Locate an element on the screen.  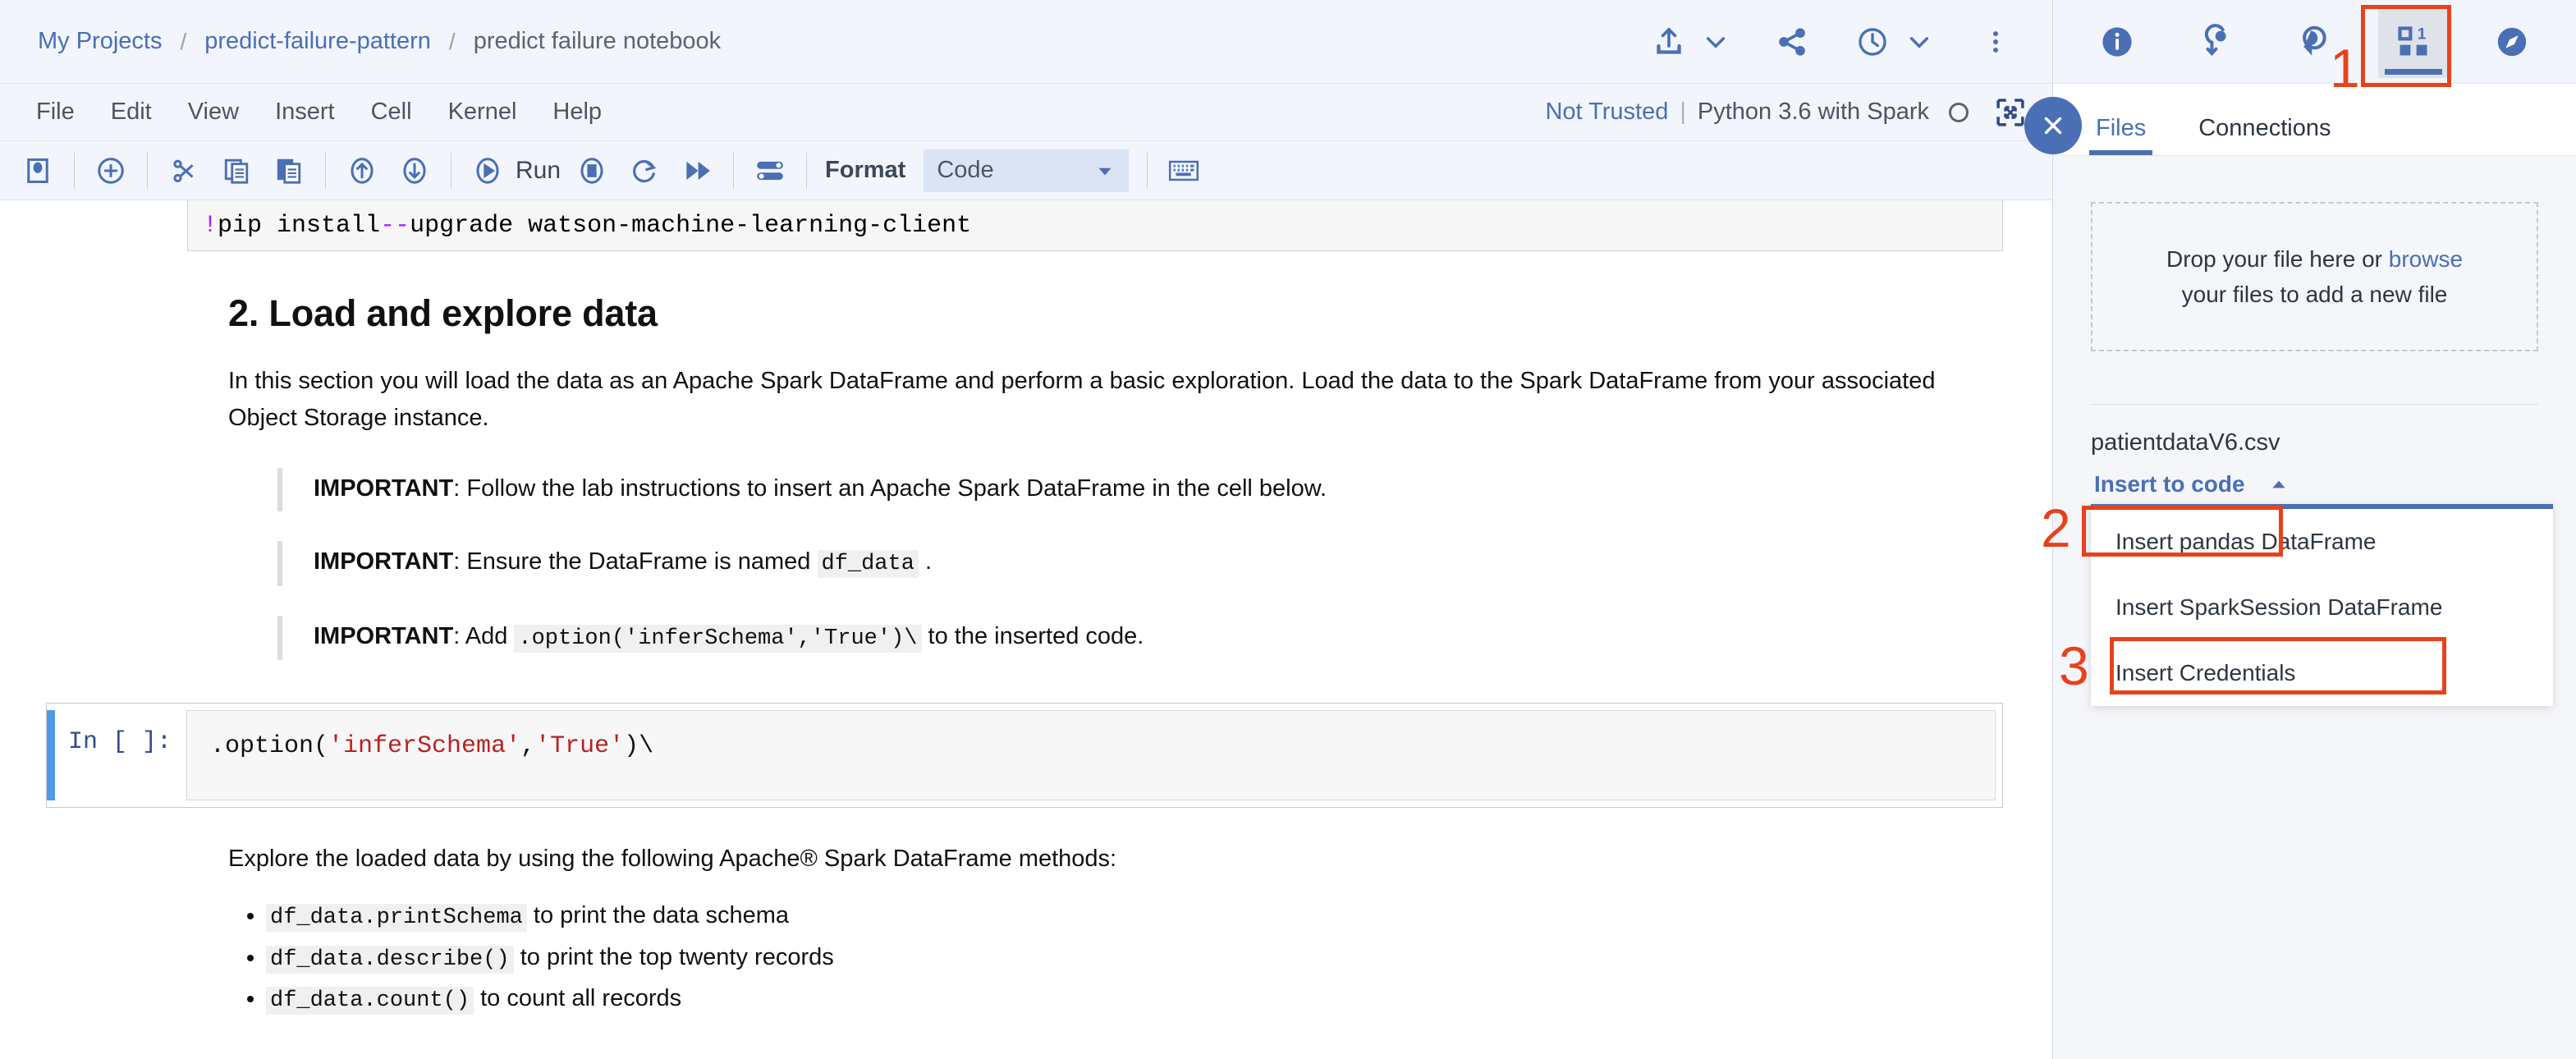
close-panel-button is located at coordinates (2053, 125).